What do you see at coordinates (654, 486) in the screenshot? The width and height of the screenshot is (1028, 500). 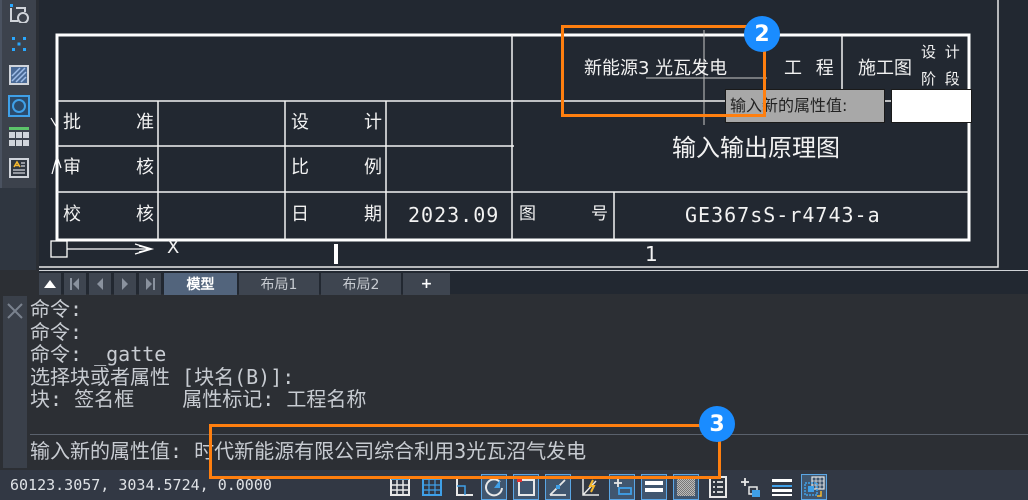 I see `lineweight-icon` at bounding box center [654, 486].